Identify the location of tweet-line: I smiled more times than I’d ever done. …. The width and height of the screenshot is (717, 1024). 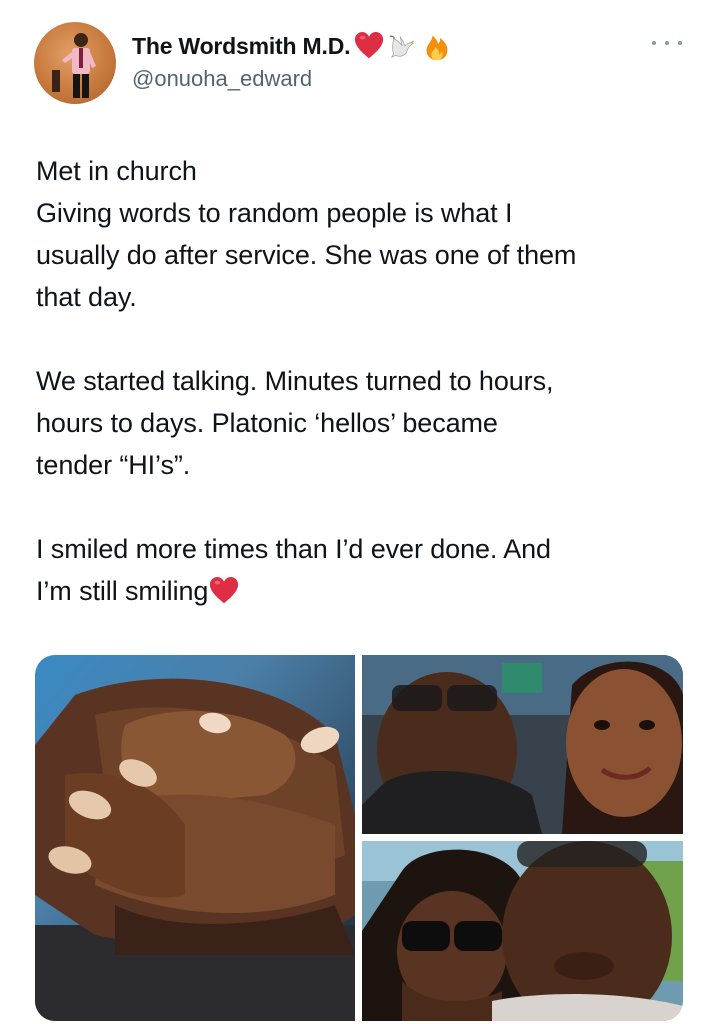
(293, 549).